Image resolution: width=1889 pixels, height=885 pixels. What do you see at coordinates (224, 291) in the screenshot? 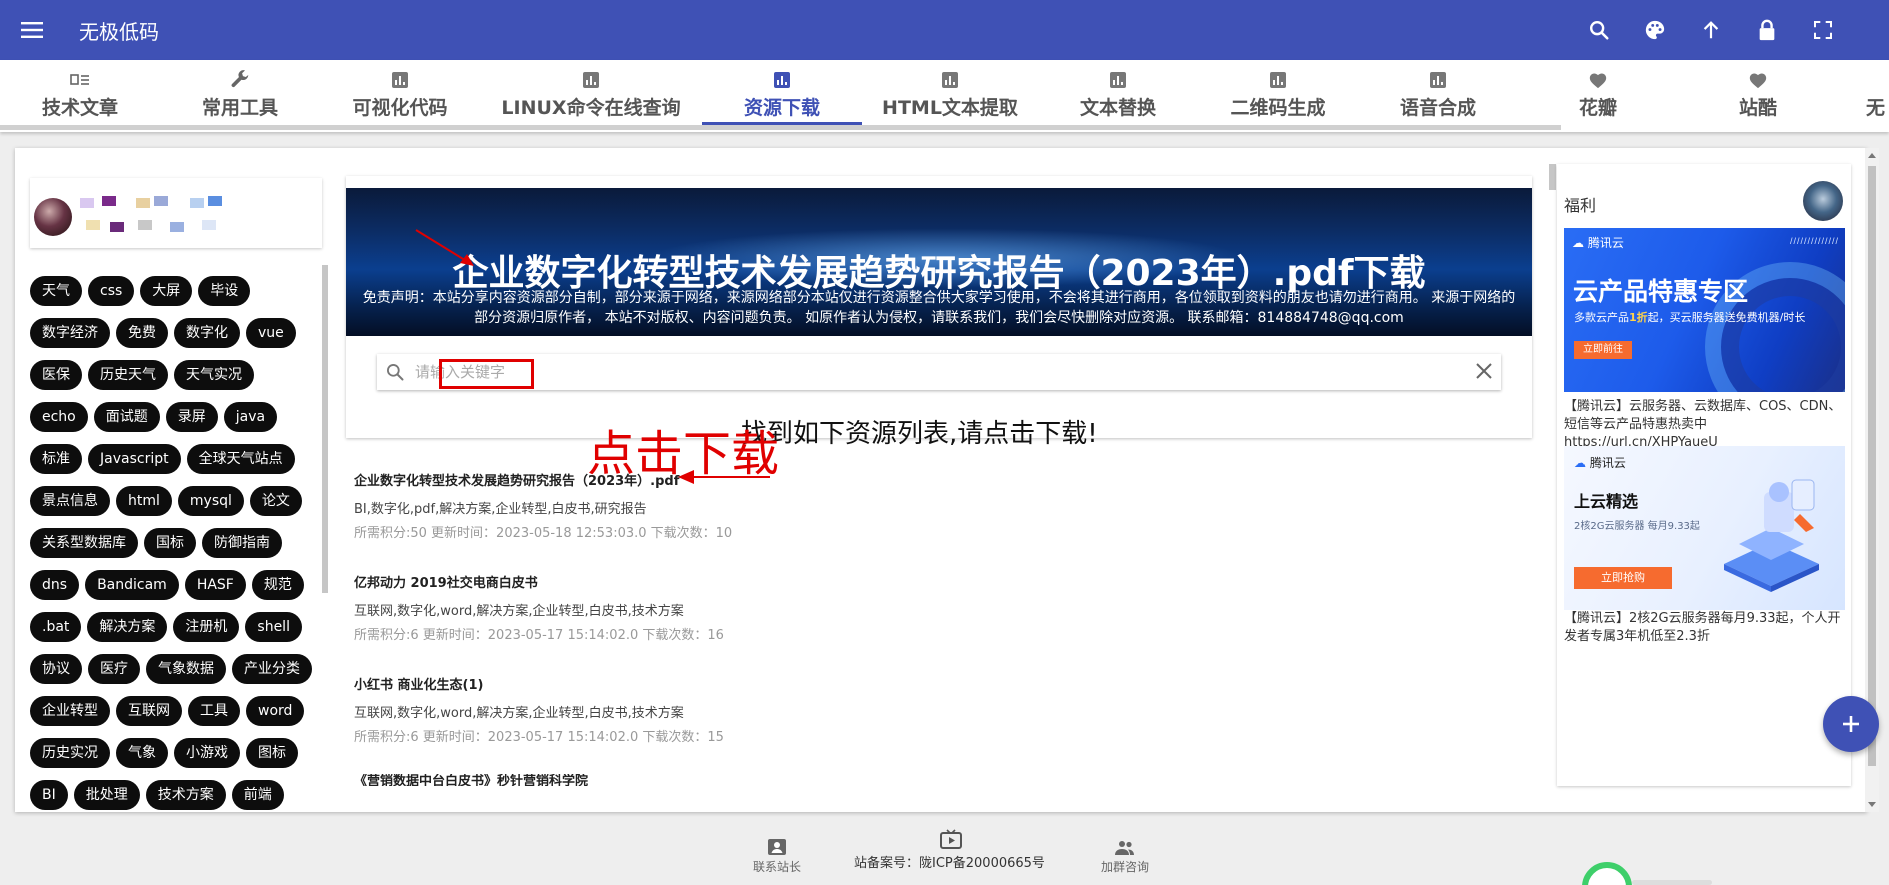
I see `tag-chip: 毕设` at bounding box center [224, 291].